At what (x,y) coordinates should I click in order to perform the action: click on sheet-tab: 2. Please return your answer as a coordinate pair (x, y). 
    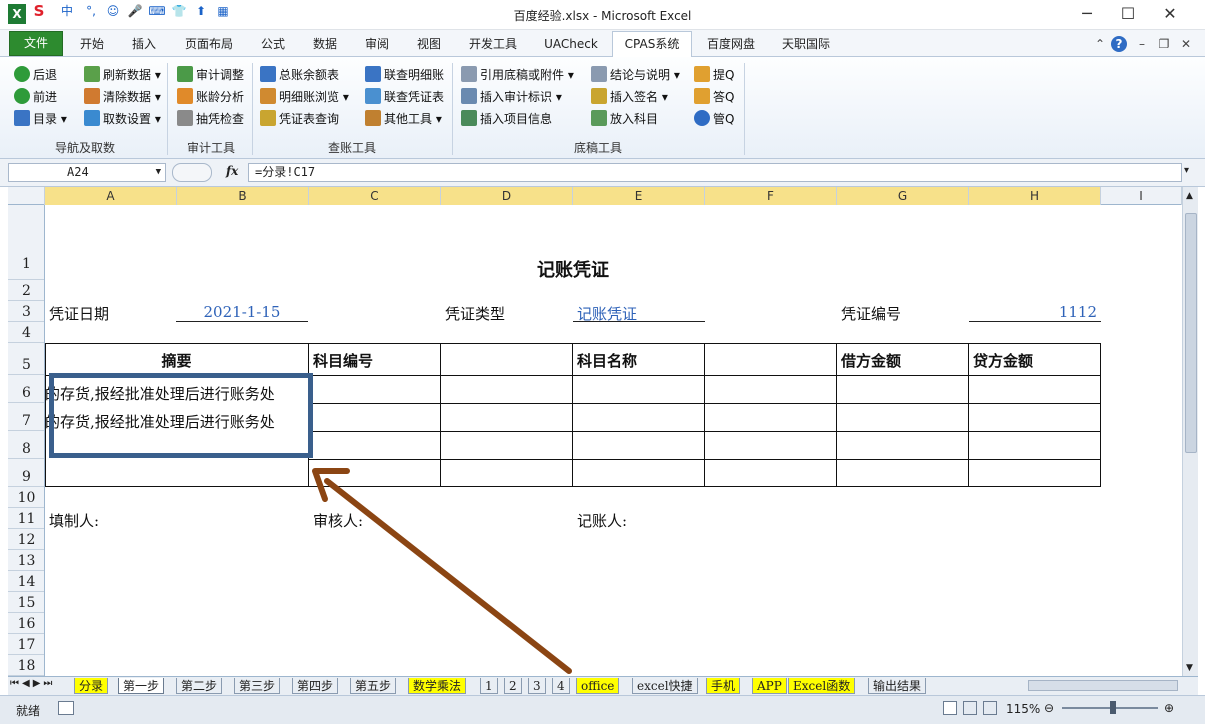
    Looking at the image, I should click on (513, 686).